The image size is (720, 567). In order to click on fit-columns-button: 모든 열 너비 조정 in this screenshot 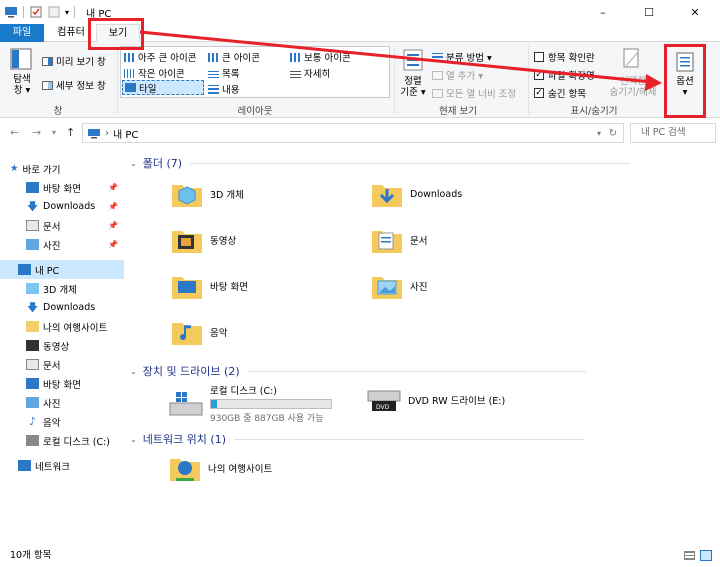, I will do `click(474, 93)`.